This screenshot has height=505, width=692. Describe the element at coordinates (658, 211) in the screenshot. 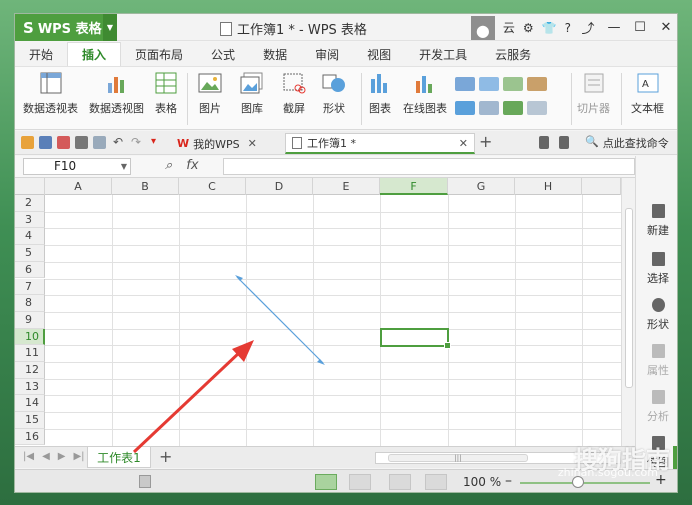

I see `new-doc-icon` at that location.